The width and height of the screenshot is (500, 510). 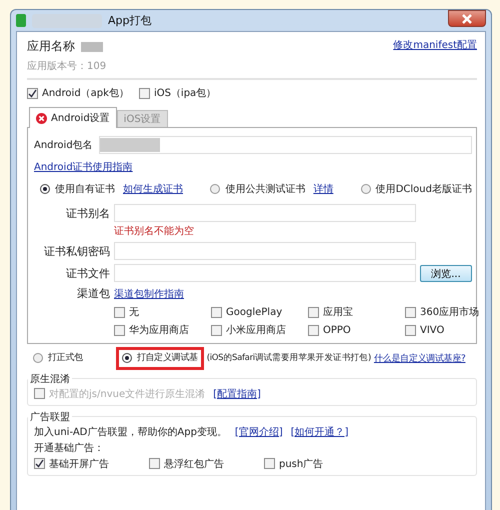 I want to click on package-field, so click(x=285, y=145).